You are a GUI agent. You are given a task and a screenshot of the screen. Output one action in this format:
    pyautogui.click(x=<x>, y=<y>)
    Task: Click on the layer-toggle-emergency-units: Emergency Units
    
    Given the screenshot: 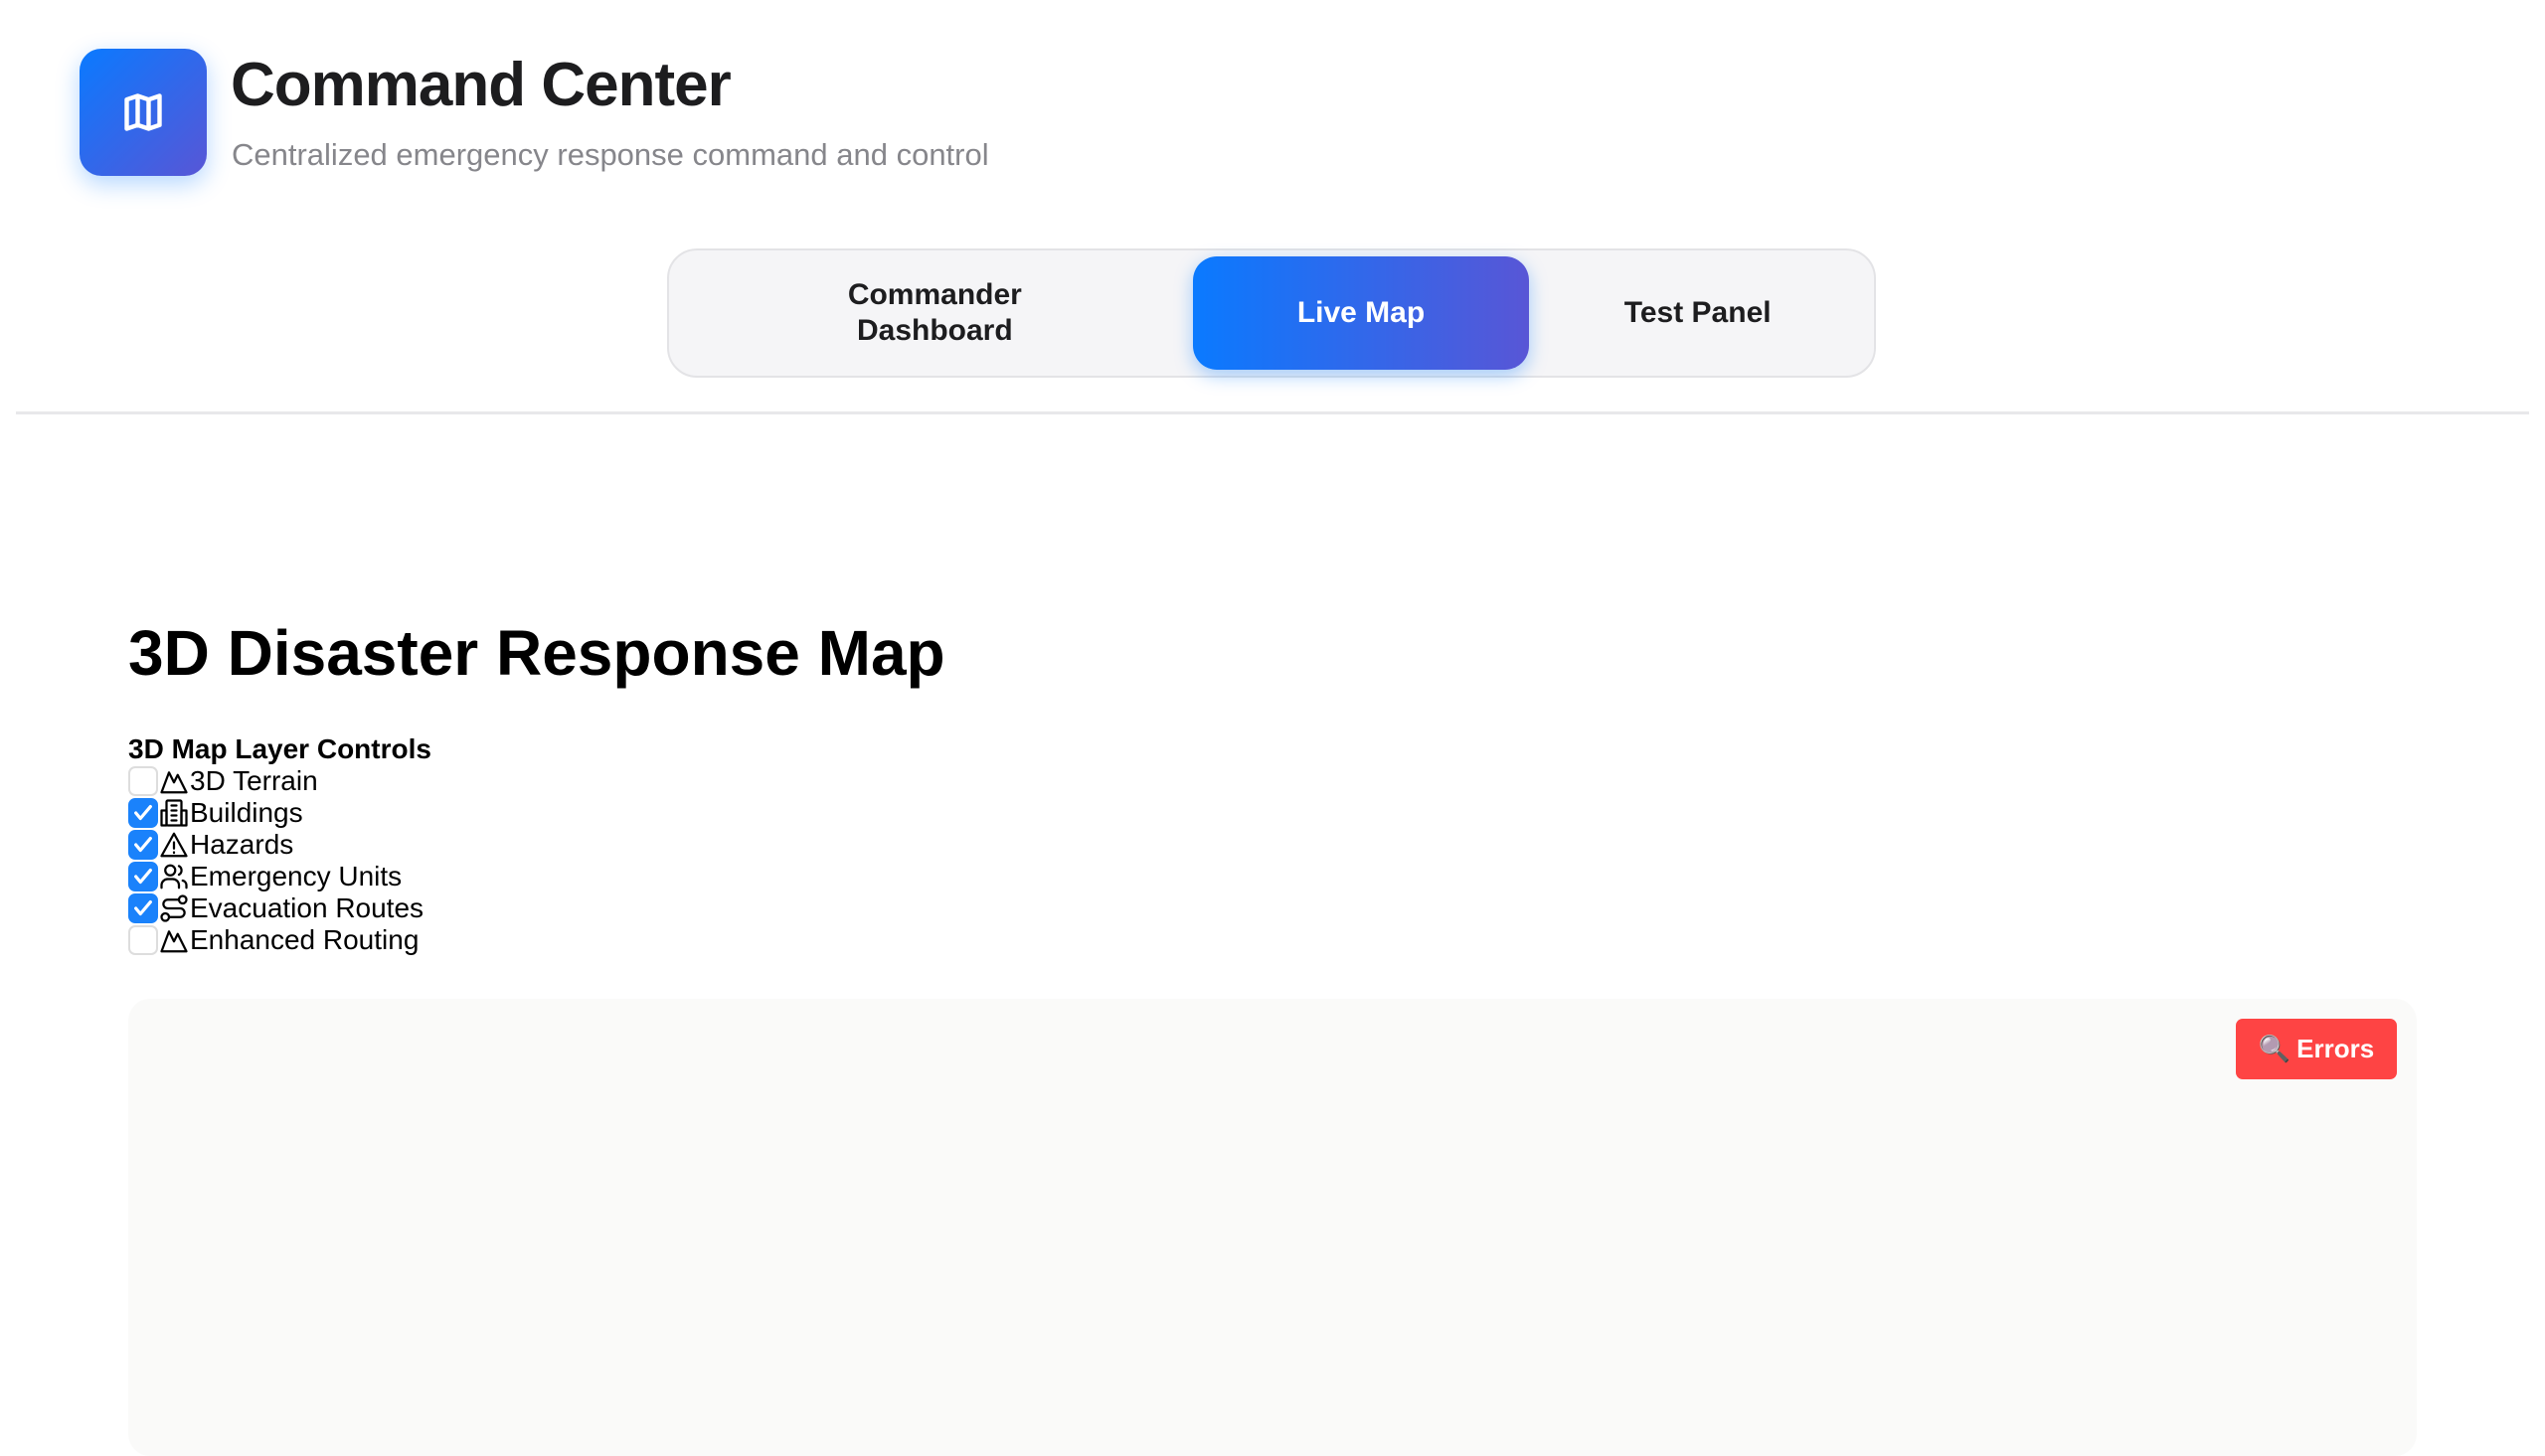 What is the action you would take?
    pyautogui.click(x=279, y=876)
    